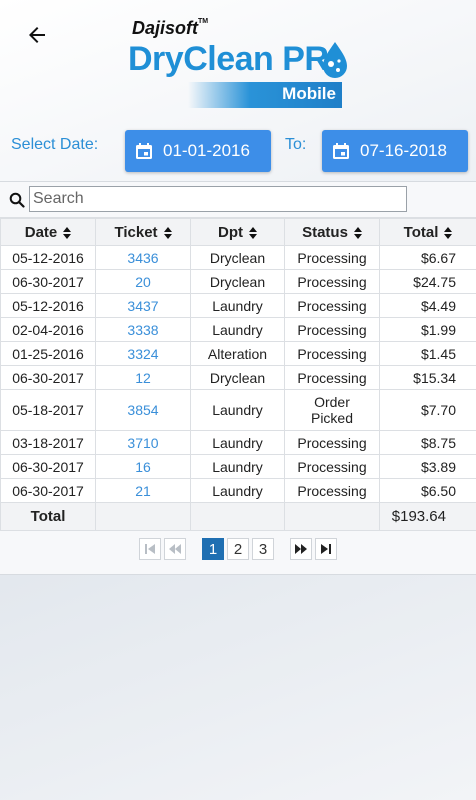  I want to click on table-row: 02-04-2016 3338 Laundry Processing $1.99, so click(238, 329).